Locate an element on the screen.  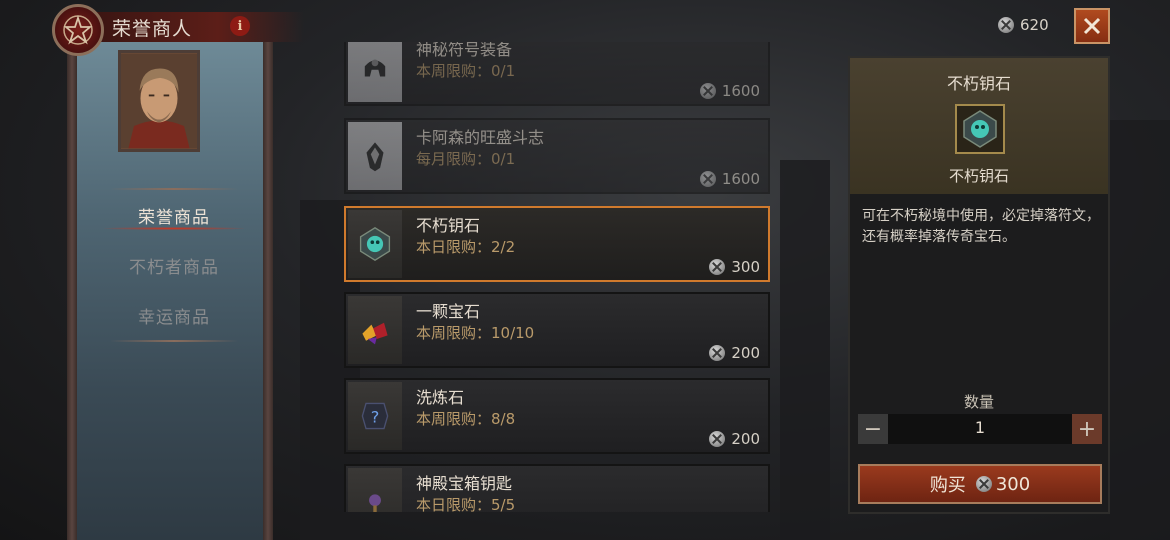
item-limit: 本周限购：0/1 is located at coordinates (466, 71).